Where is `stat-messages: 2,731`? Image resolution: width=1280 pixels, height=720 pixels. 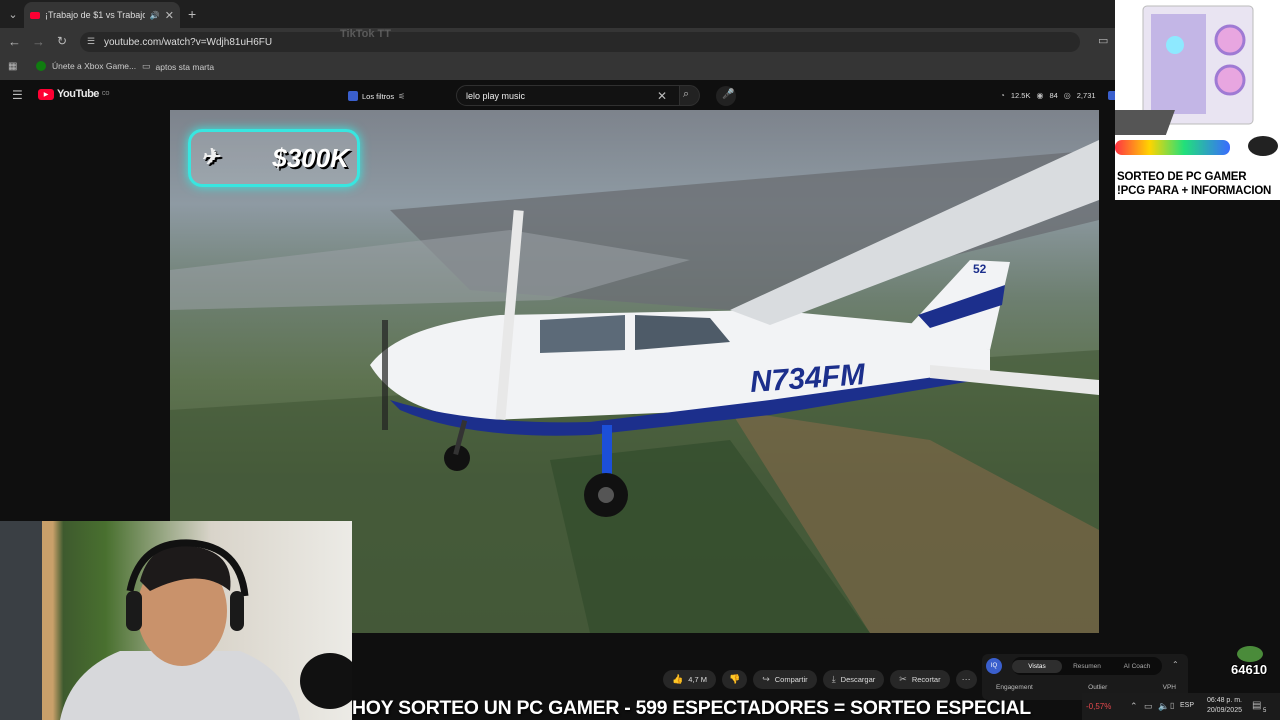
stat-messages: 2,731 is located at coordinates (1086, 95).